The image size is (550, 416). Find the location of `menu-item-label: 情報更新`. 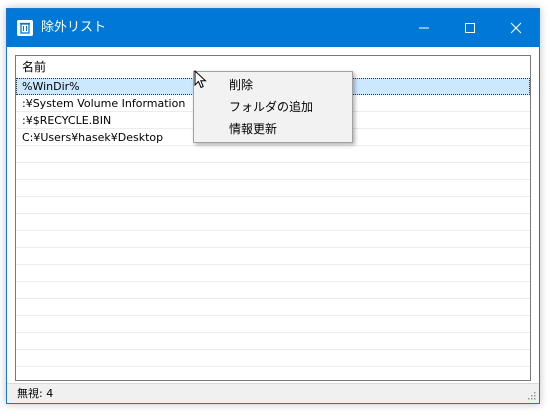

menu-item-label: 情報更新 is located at coordinates (253, 129).